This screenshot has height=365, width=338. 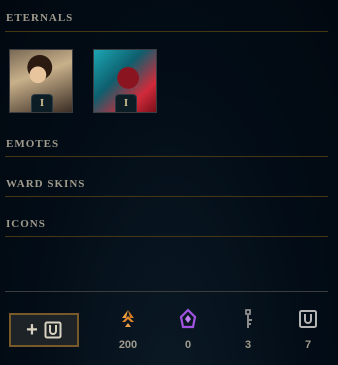 What do you see at coordinates (308, 329) in the screenshot?
I see `currency-chests: 7` at bounding box center [308, 329].